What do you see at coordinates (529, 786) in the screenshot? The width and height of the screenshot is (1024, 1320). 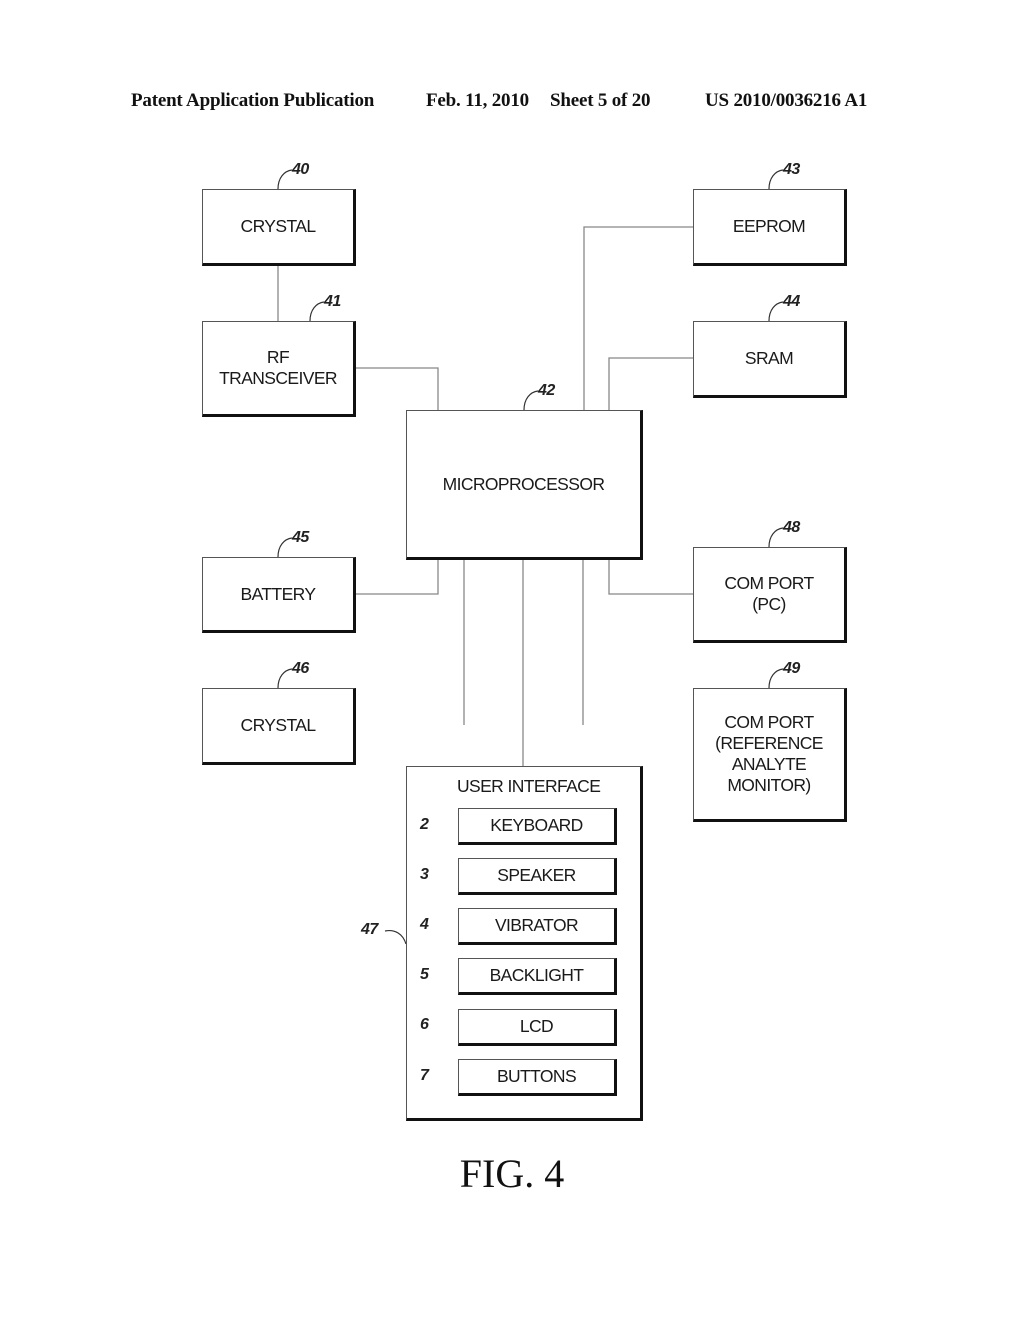 I see `user-interface-title: USER INTERFACE` at bounding box center [529, 786].